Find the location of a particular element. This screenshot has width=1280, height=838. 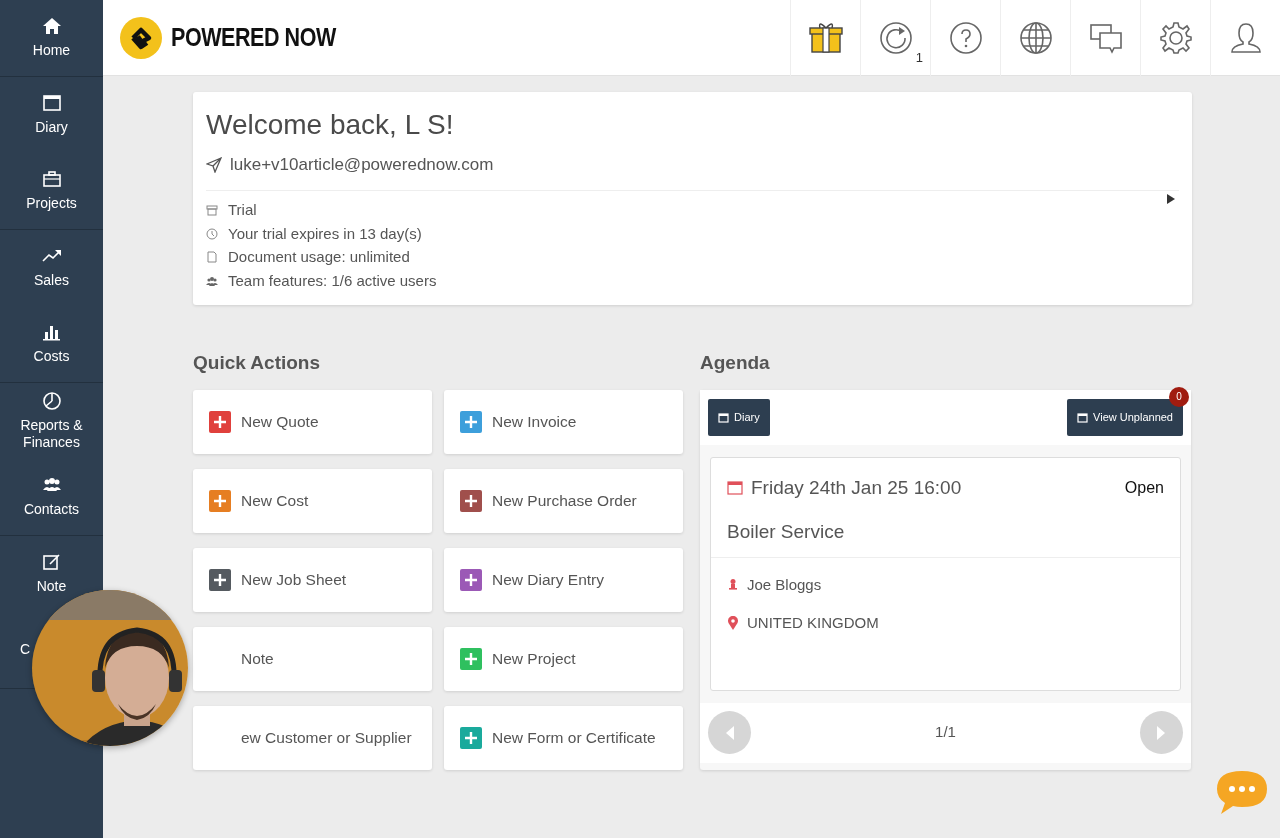

sidebar-item: Projects is located at coordinates (51, 204).